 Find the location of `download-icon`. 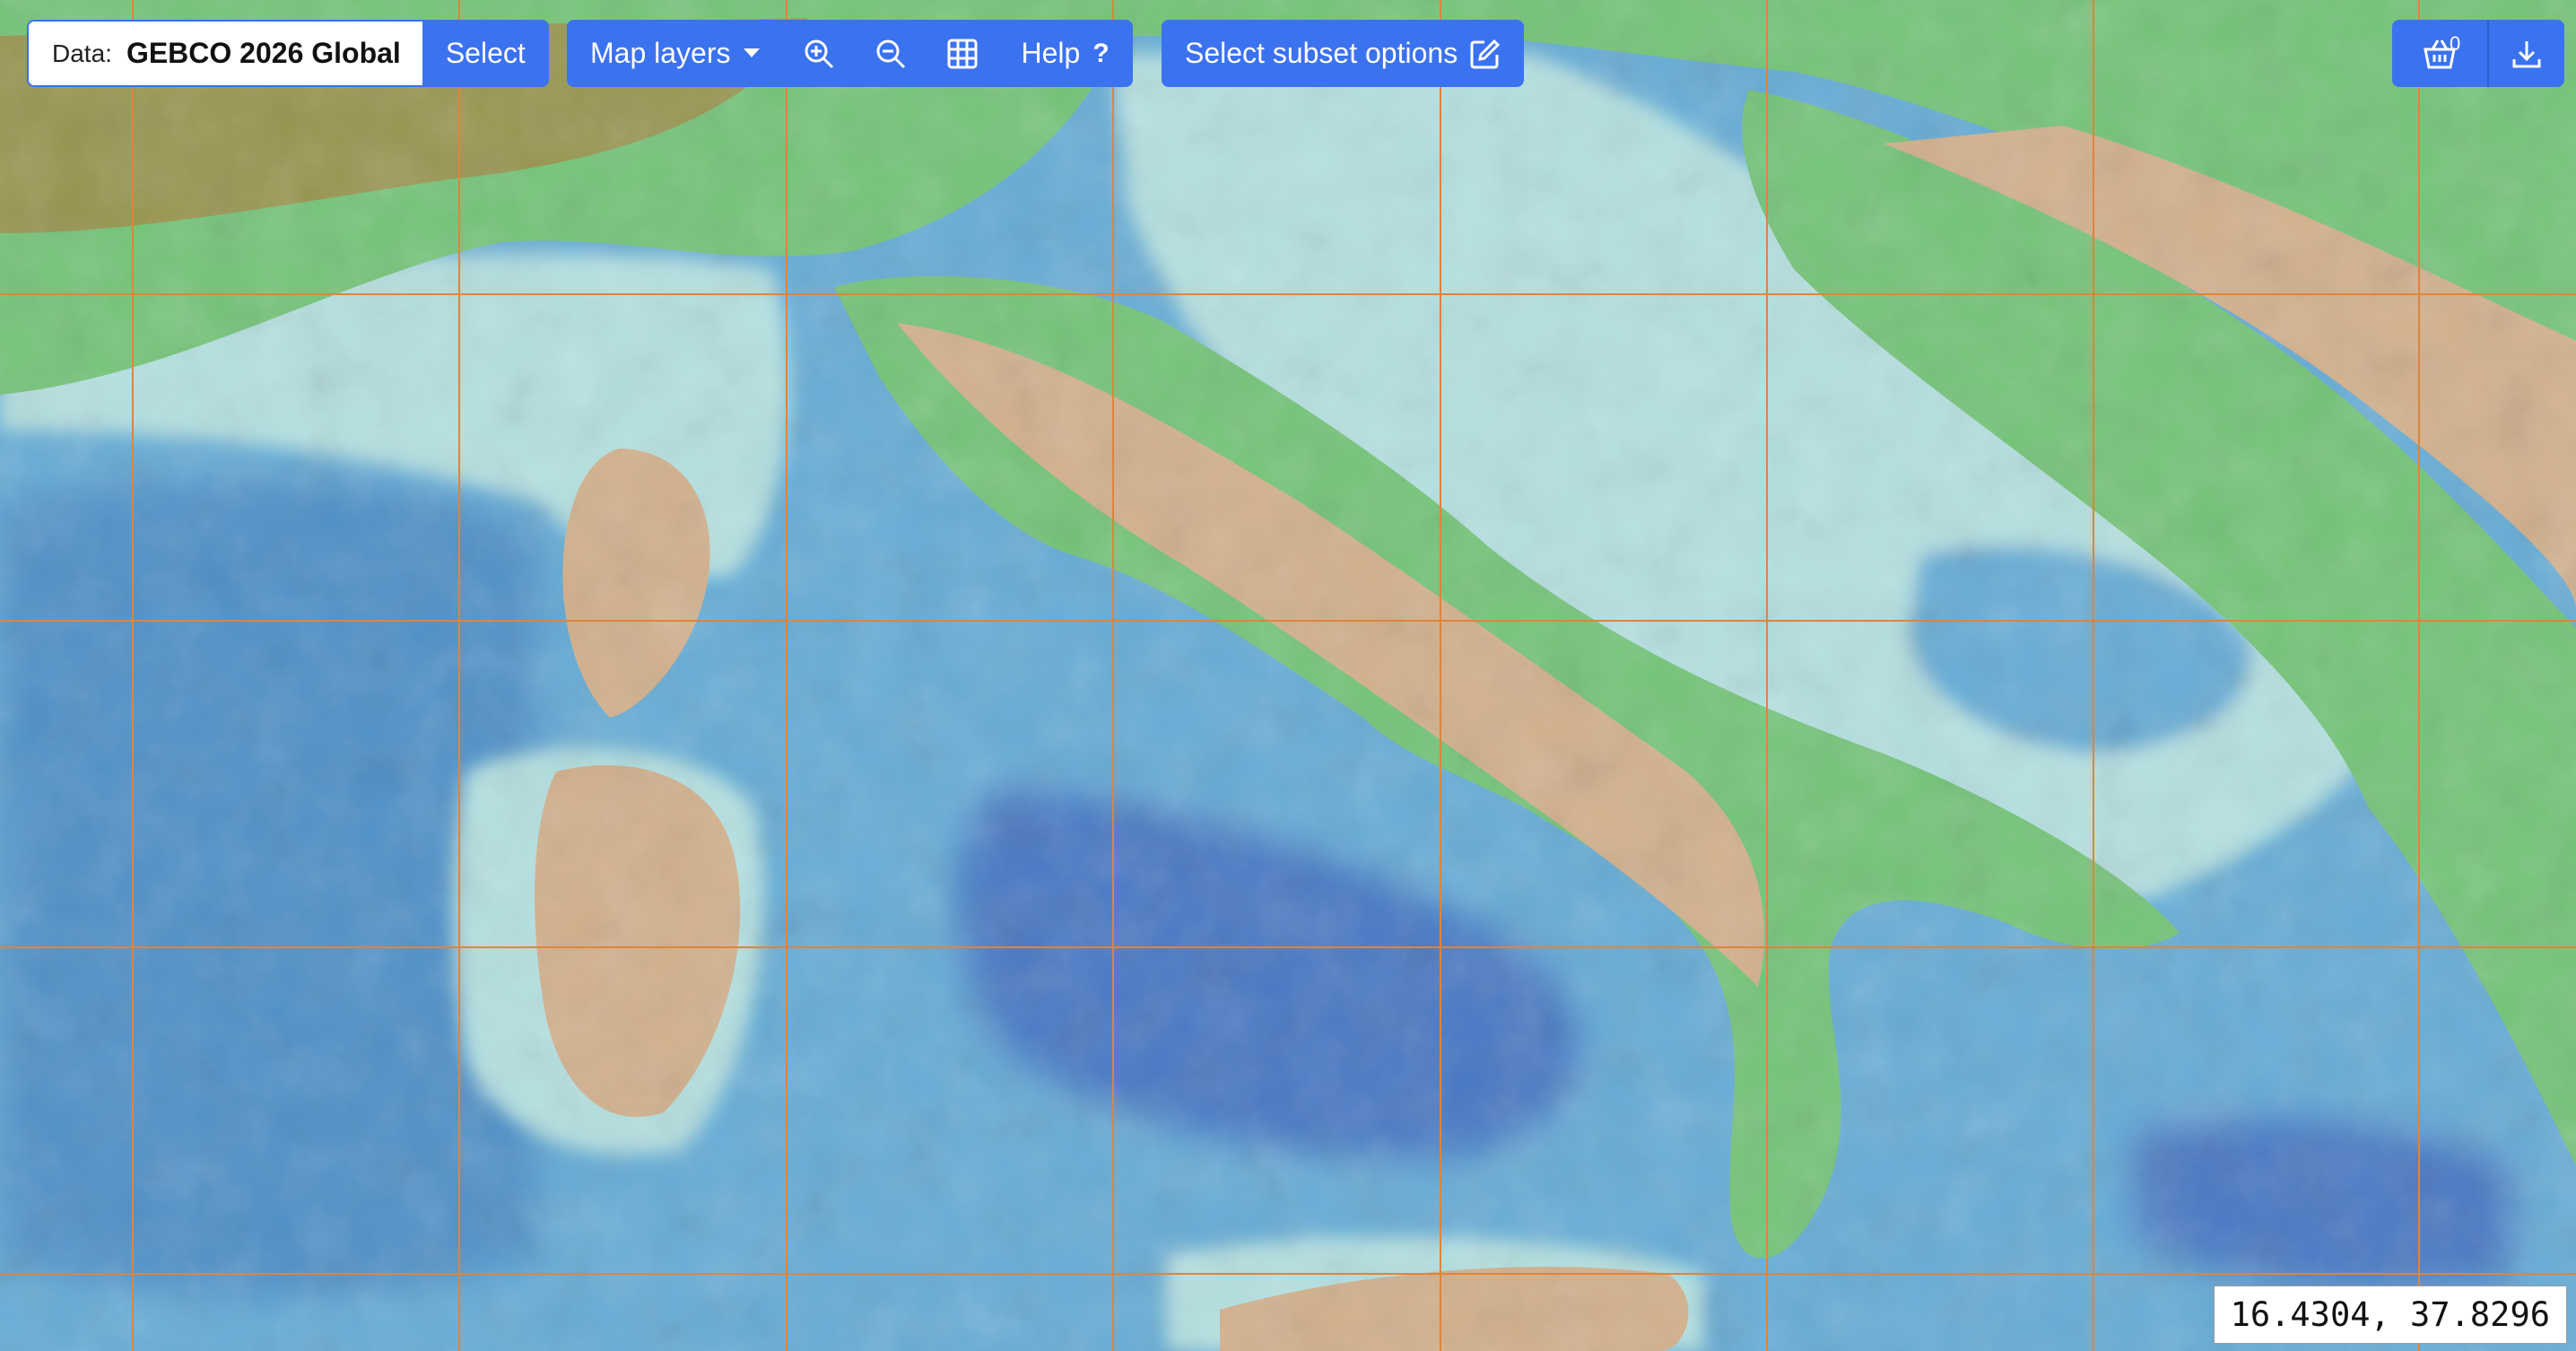

download-icon is located at coordinates (2527, 54).